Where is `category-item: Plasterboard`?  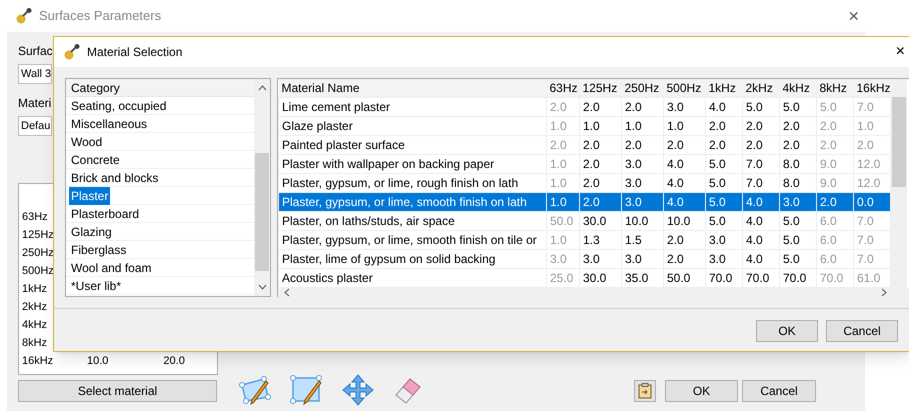 category-item: Plasterboard is located at coordinates (105, 213).